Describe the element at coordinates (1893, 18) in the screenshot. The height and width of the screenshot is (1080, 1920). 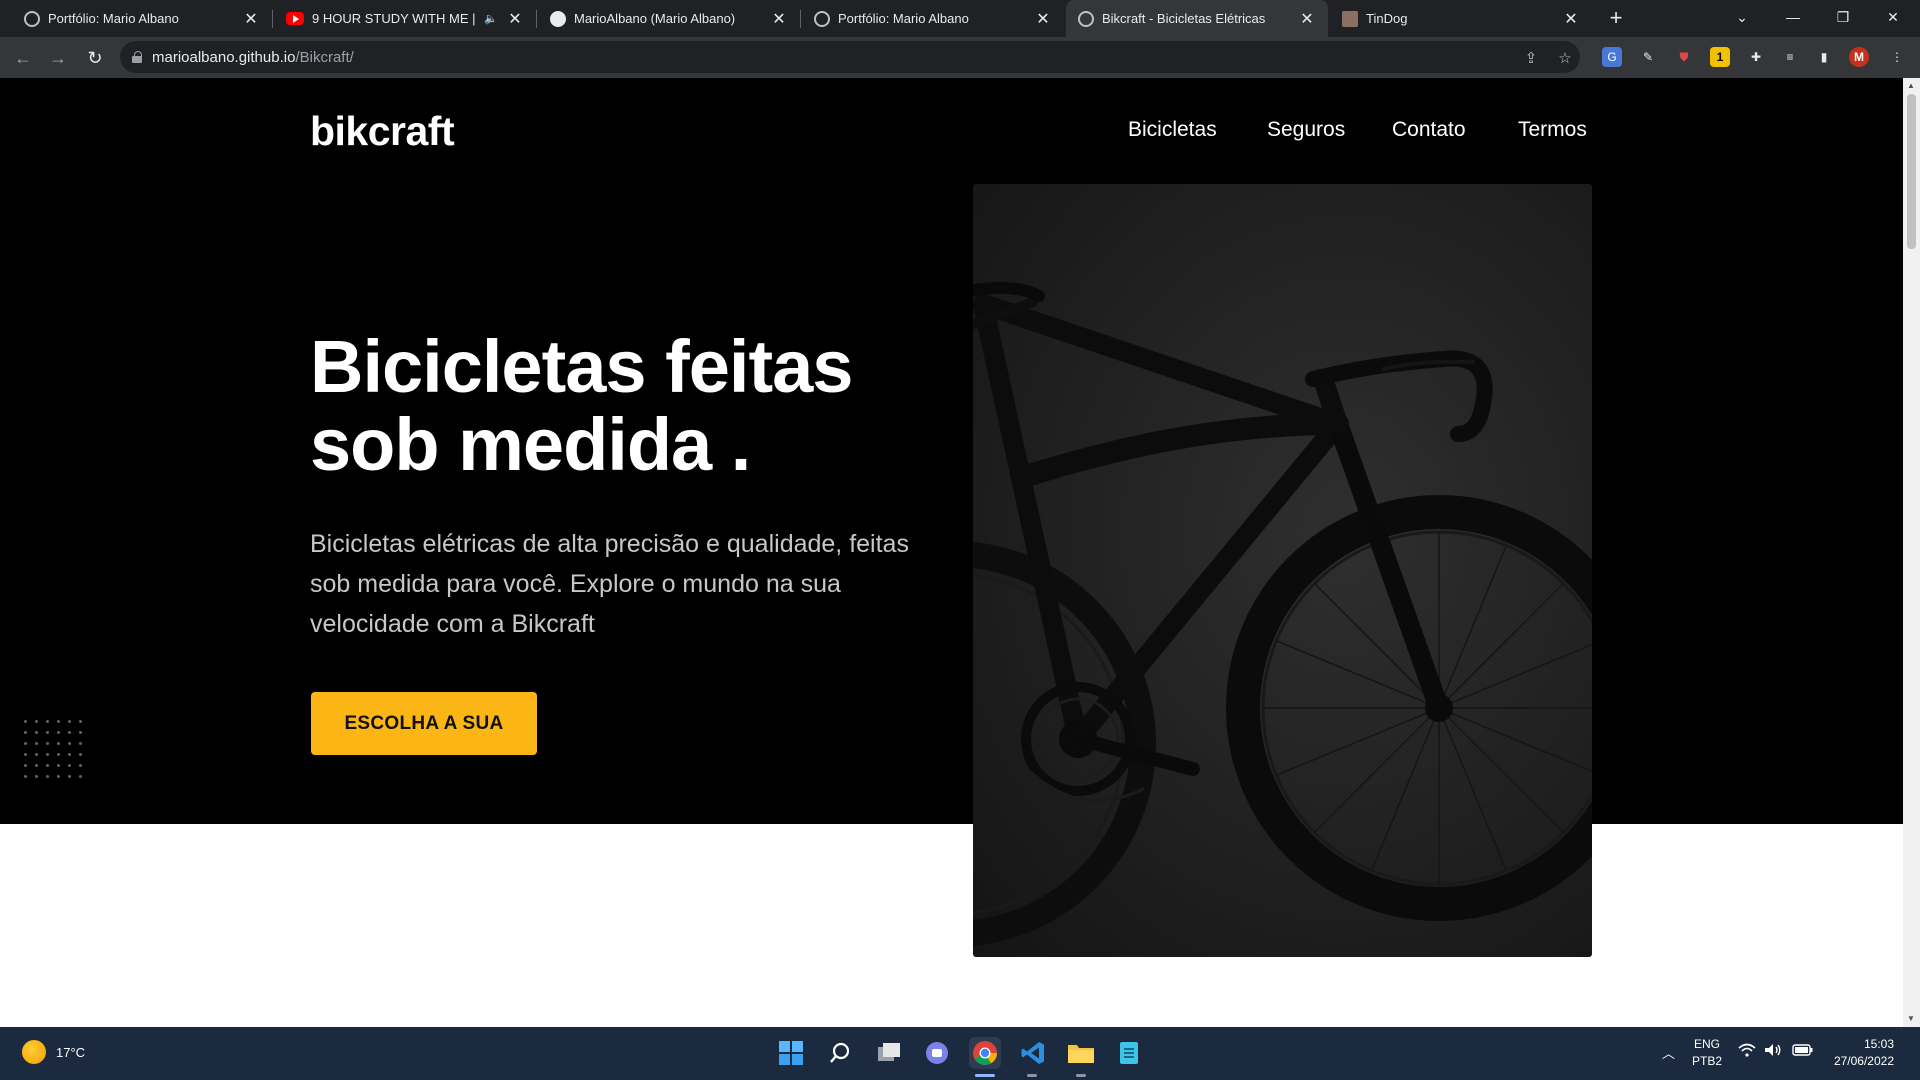
I see `close-window-icon: ✕` at that location.